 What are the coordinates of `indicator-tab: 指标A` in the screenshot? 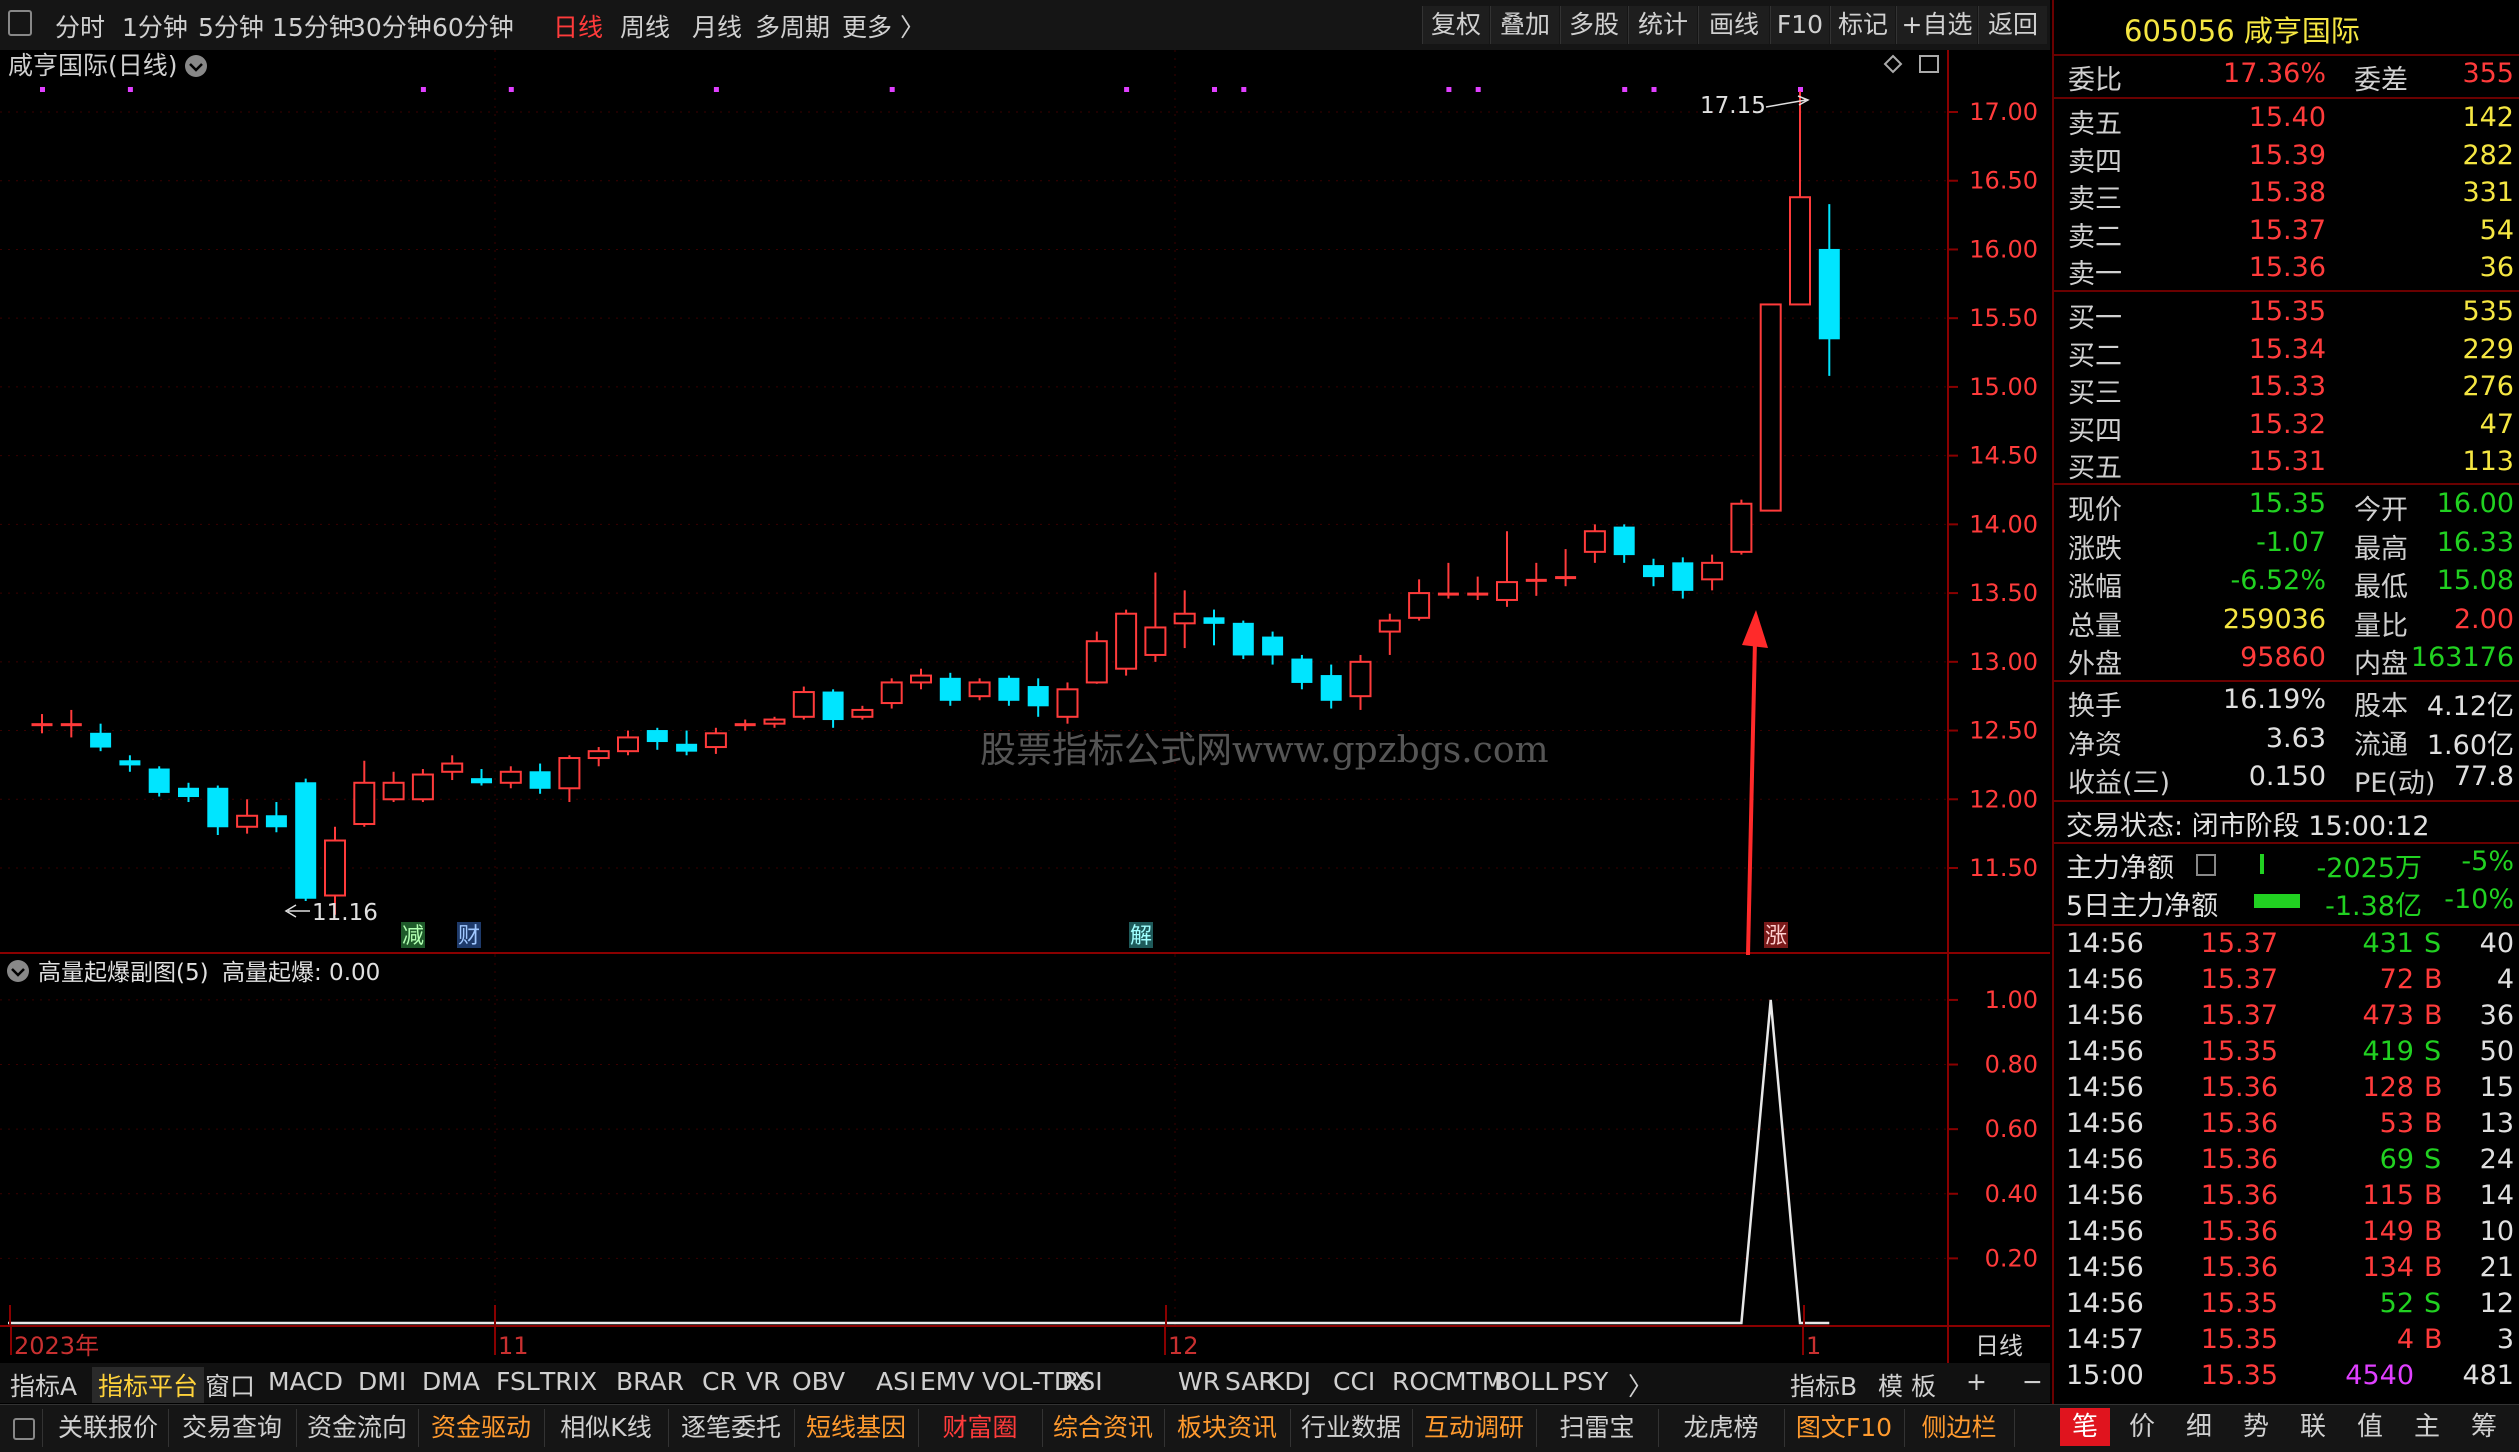 It's located at (43, 1385).